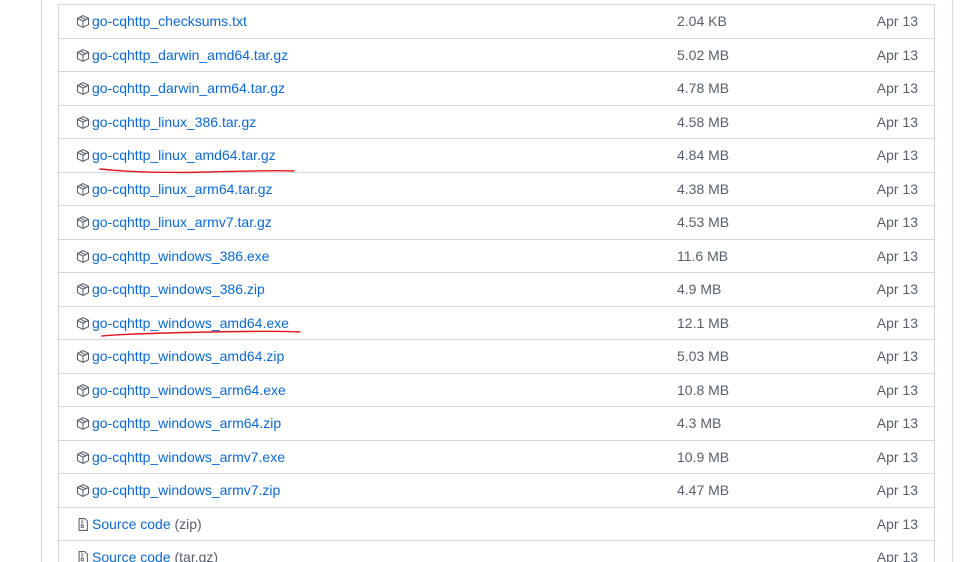  I want to click on asset-row: go-cqhttp_checksums.txt 2.04 KB Apr 13, so click(496, 22).